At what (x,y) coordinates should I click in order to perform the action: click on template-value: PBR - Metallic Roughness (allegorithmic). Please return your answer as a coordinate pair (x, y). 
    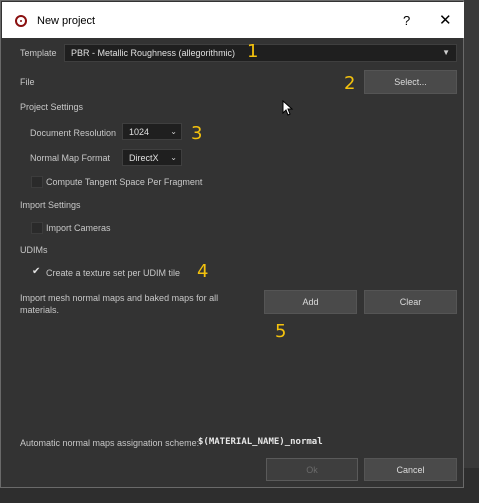
    Looking at the image, I should click on (153, 53).